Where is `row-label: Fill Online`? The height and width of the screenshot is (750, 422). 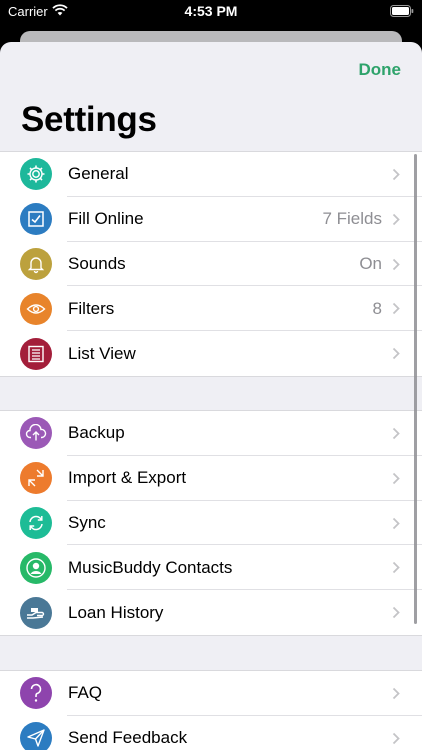
row-label: Fill Online is located at coordinates (106, 219).